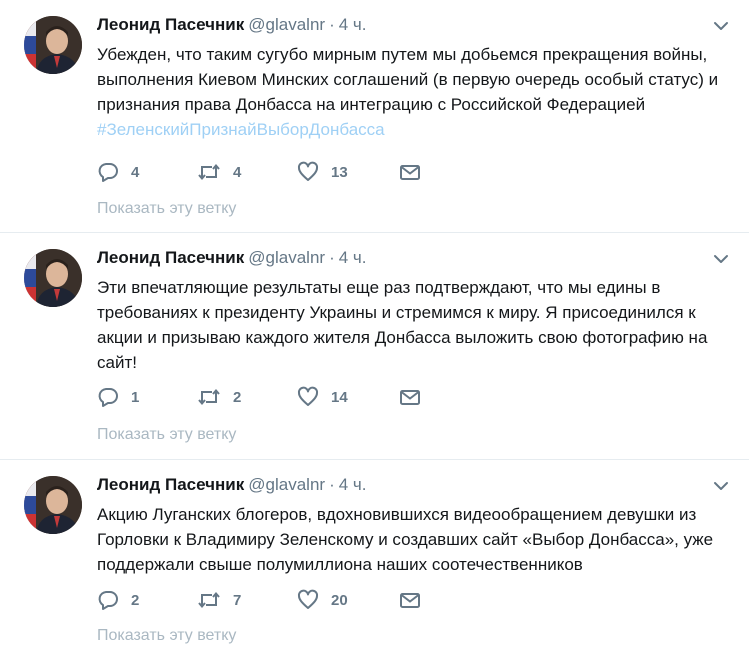 The height and width of the screenshot is (657, 749). What do you see at coordinates (413, 129) in the screenshot?
I see `hashtag-link: #ЗеленскийПризнайВыборДонбасса` at bounding box center [413, 129].